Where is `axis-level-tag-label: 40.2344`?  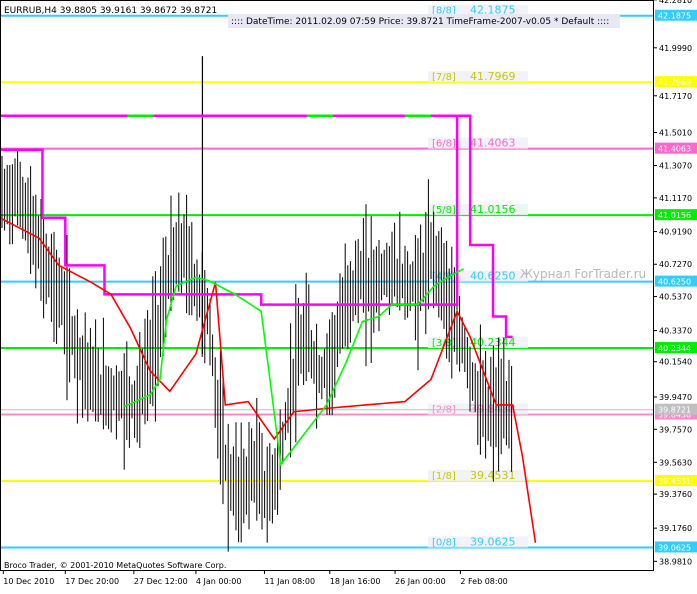 axis-level-tag-label: 40.2344 is located at coordinates (674, 348).